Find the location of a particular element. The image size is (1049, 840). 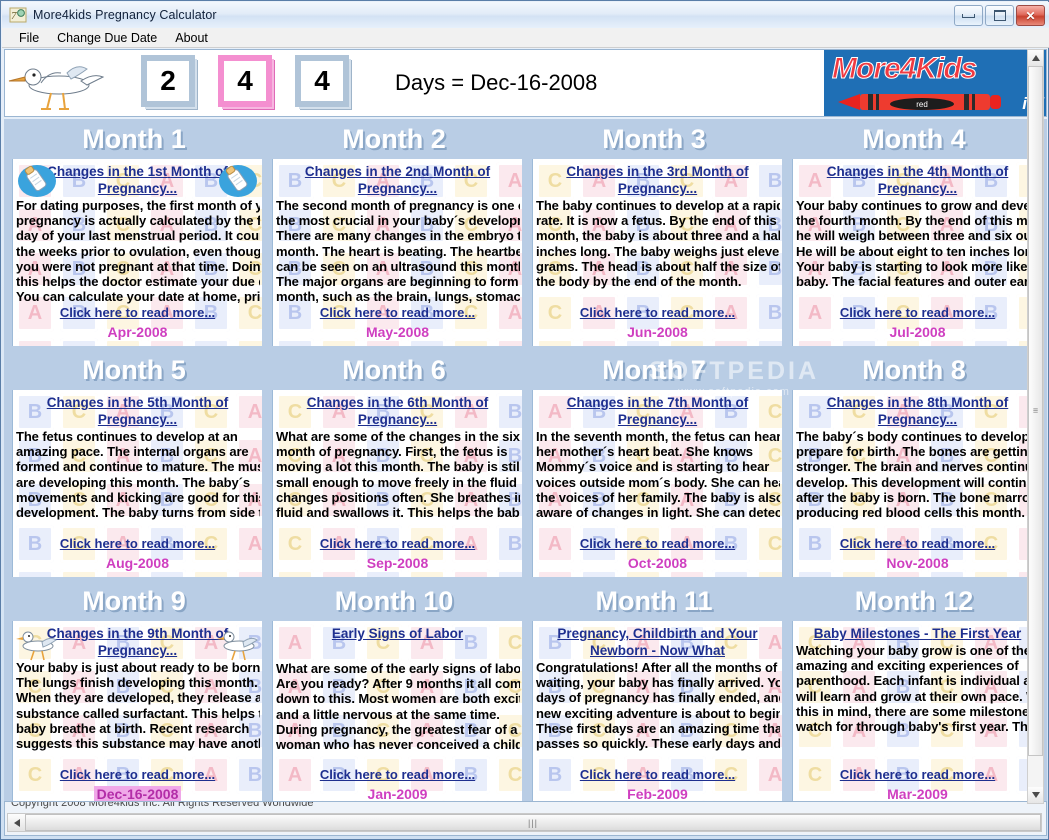

minimize-button is located at coordinates (968, 15).